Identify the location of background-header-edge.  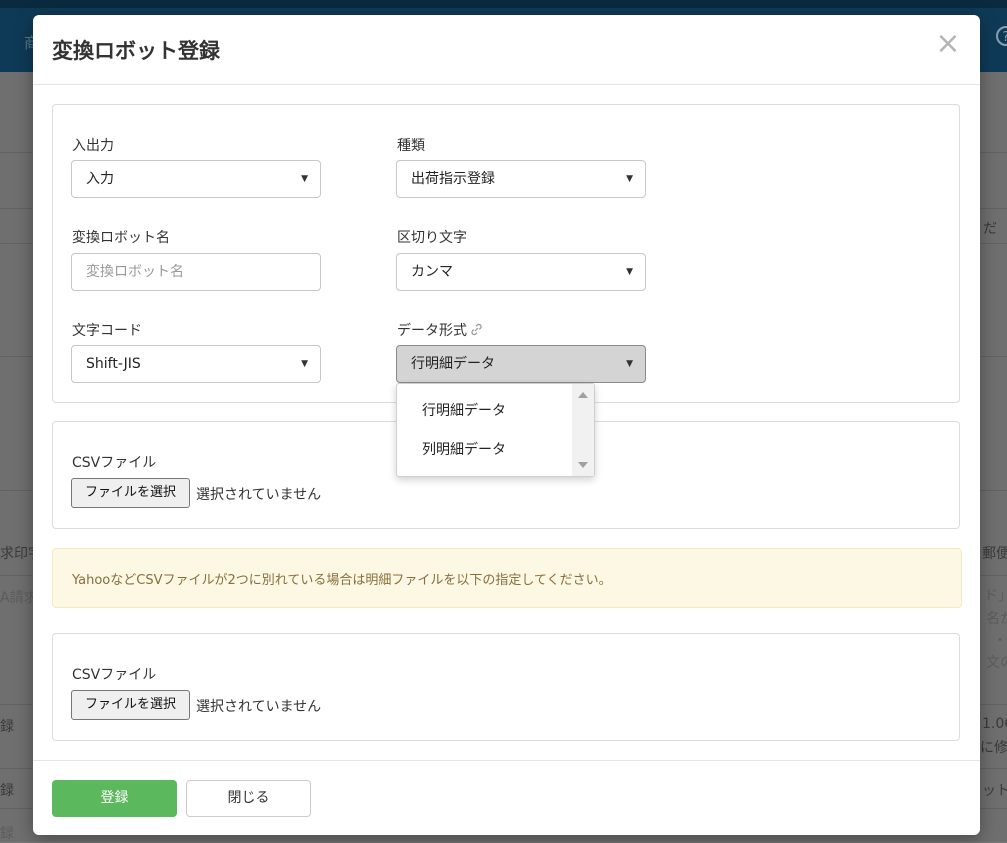
(503, 4).